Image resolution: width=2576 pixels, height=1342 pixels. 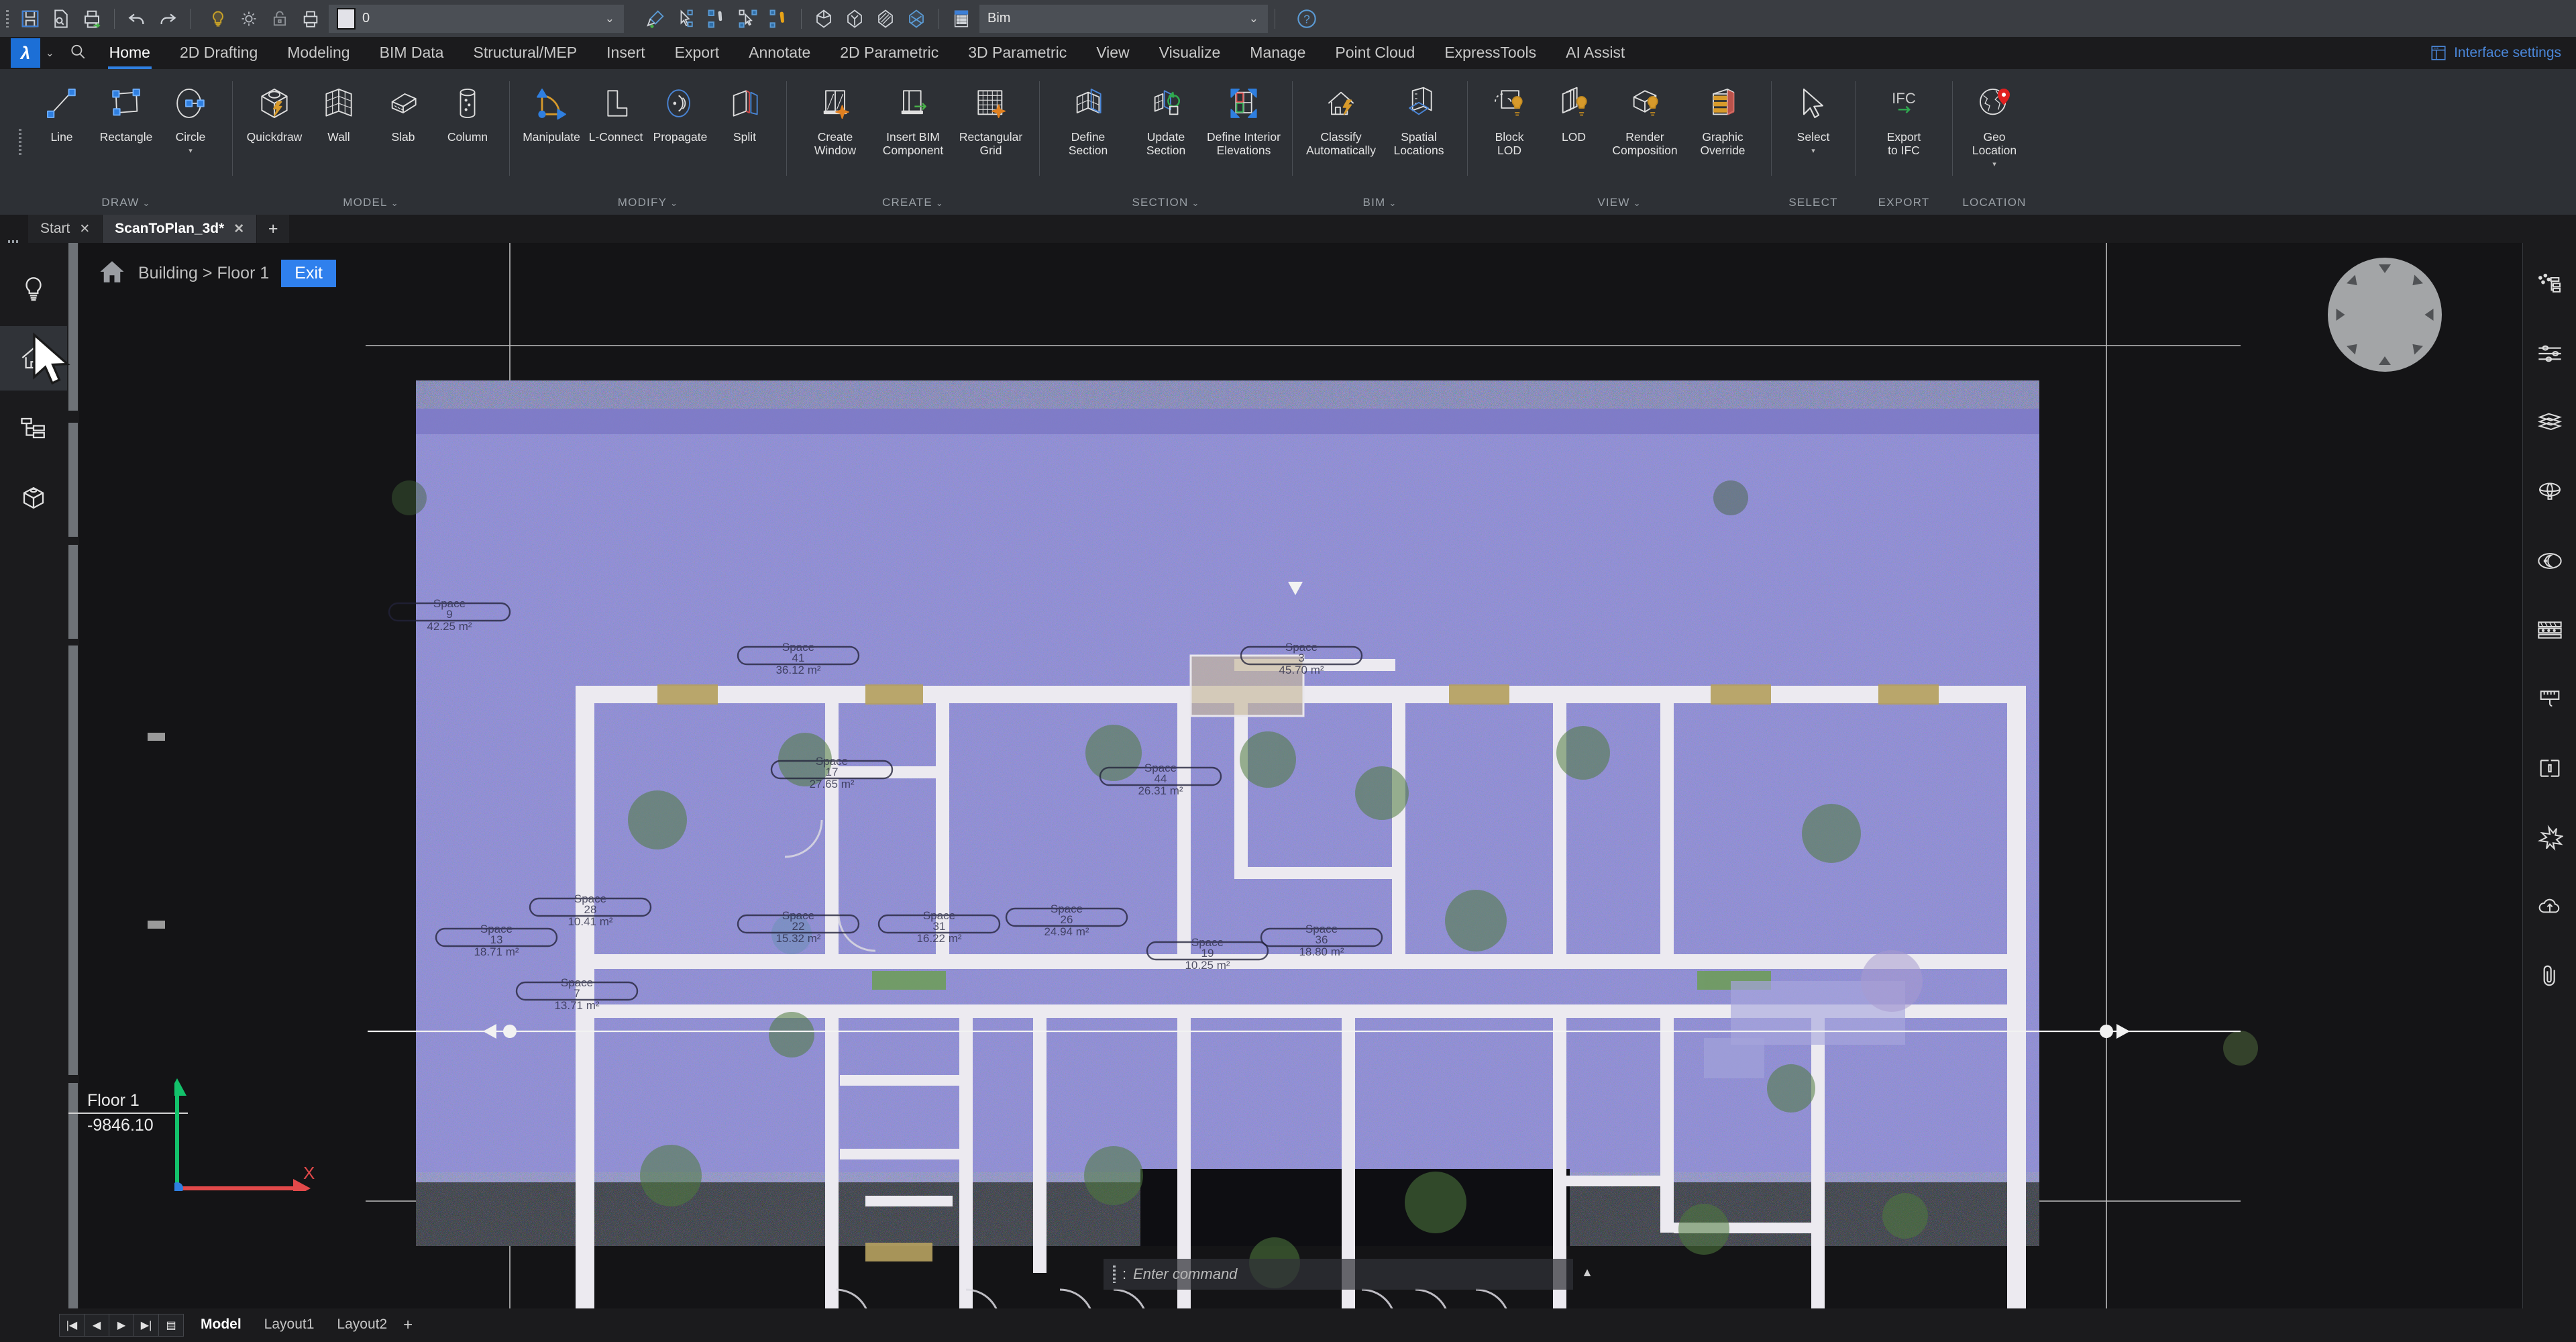 What do you see at coordinates (913, 118) in the screenshot?
I see `ribbon-button-insert-bim-component: Insert BIM Component` at bounding box center [913, 118].